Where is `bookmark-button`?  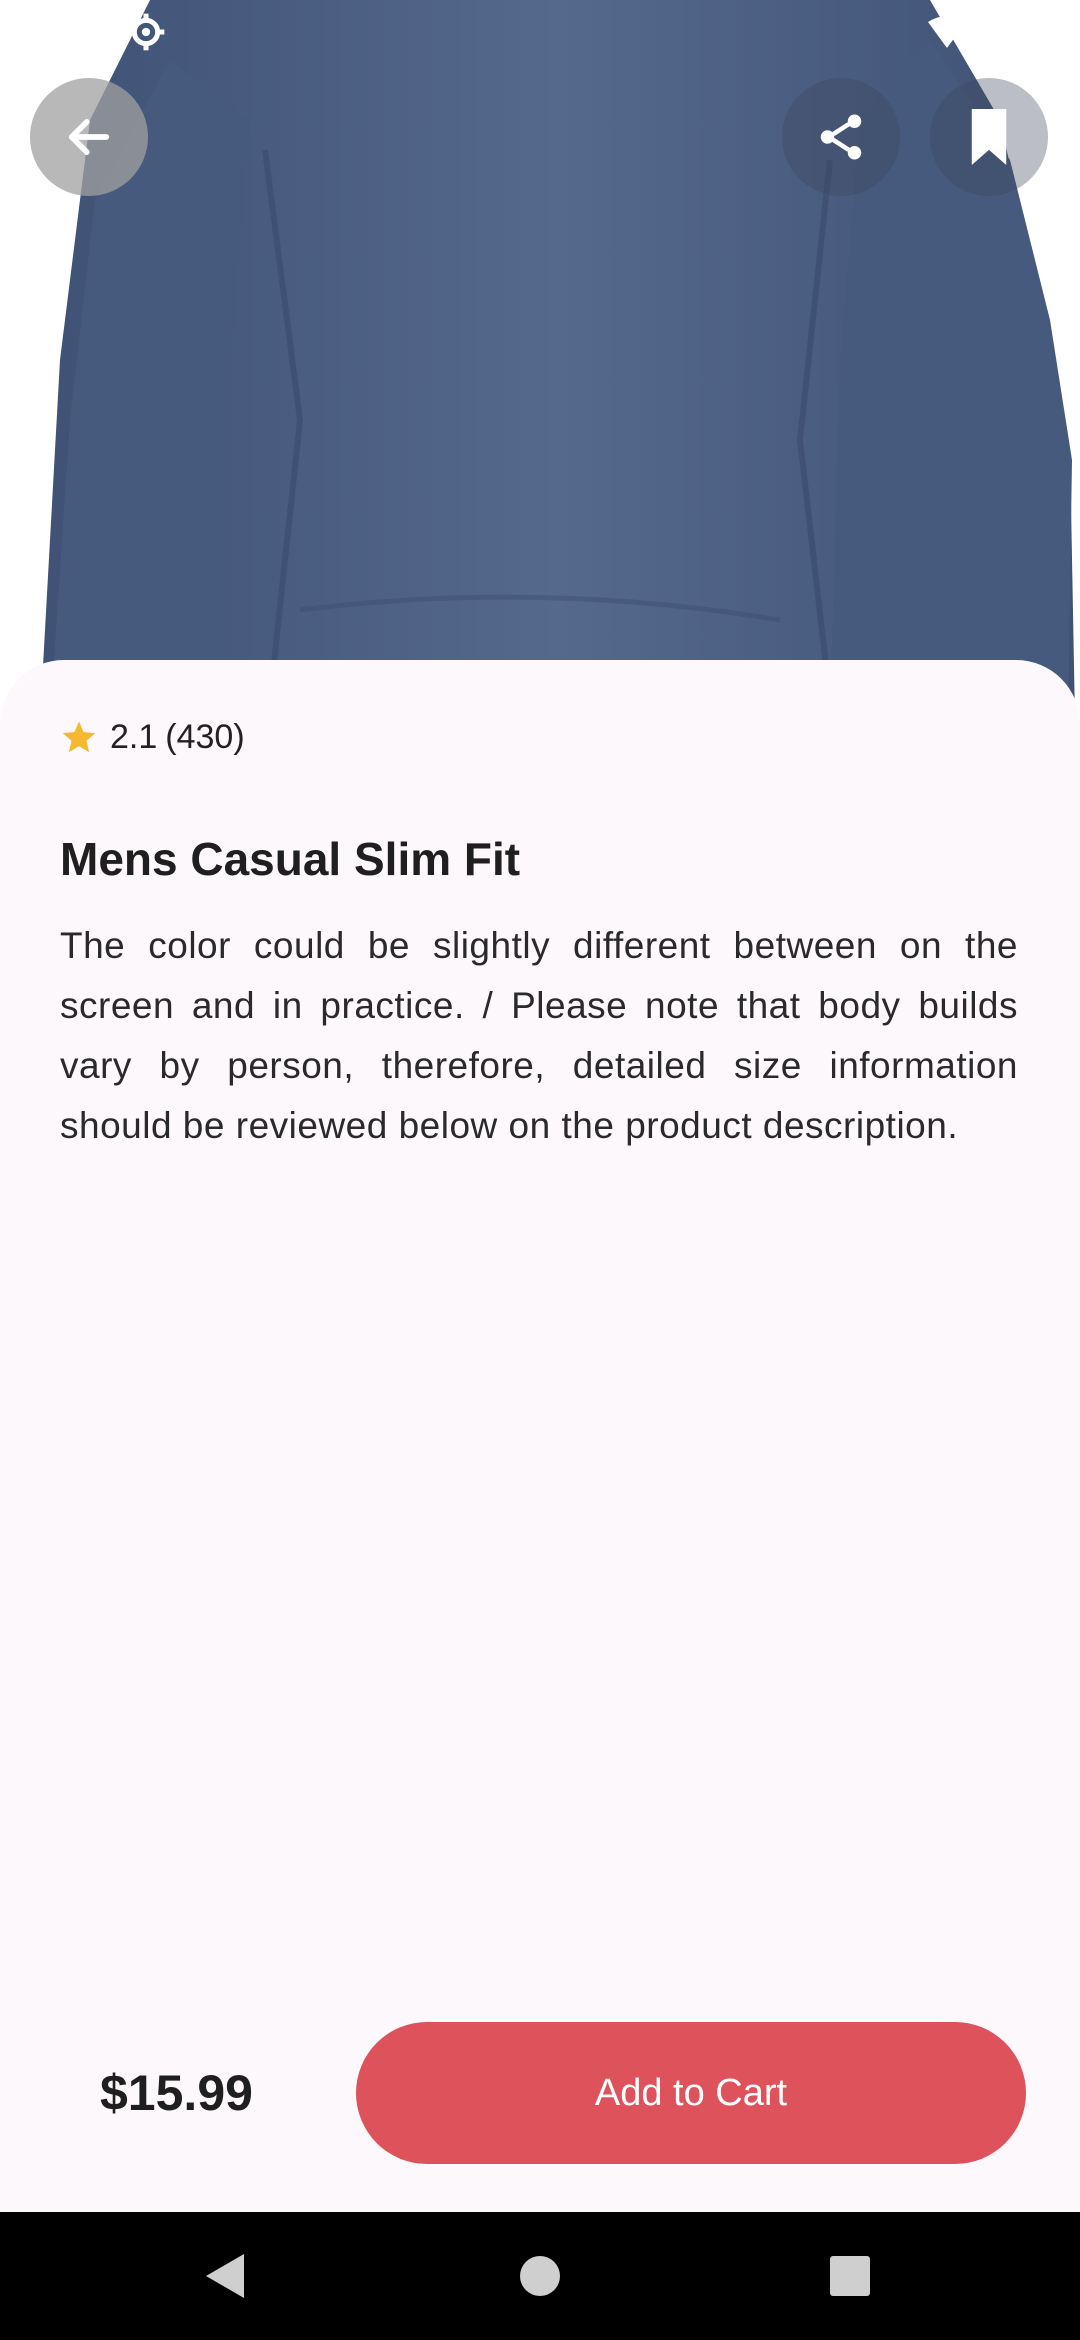
bookmark-button is located at coordinates (989, 137).